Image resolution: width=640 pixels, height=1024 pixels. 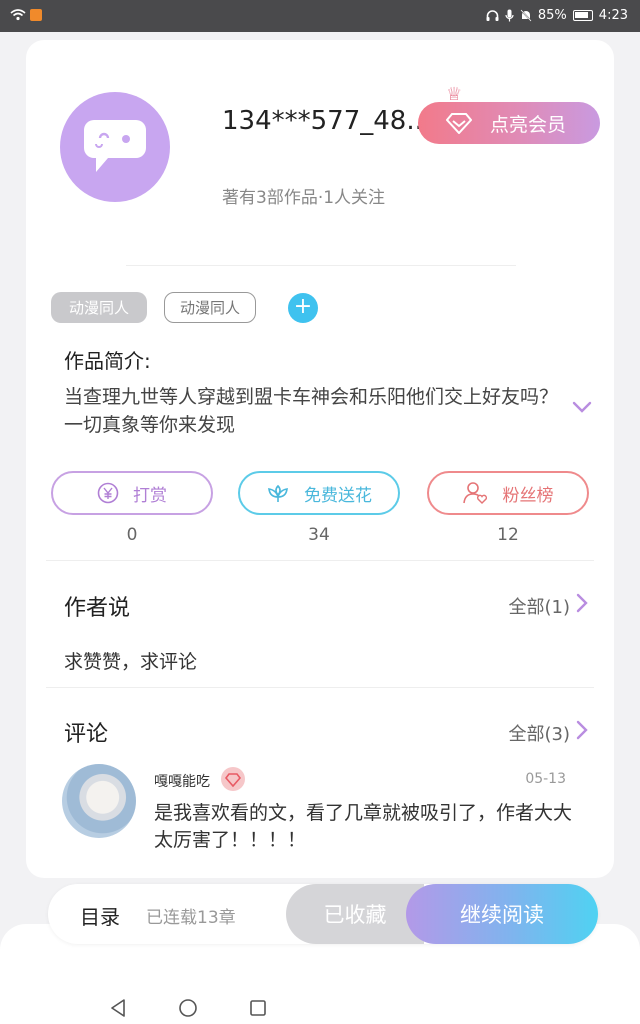 I want to click on app-notification-icon, so click(x=36, y=15).